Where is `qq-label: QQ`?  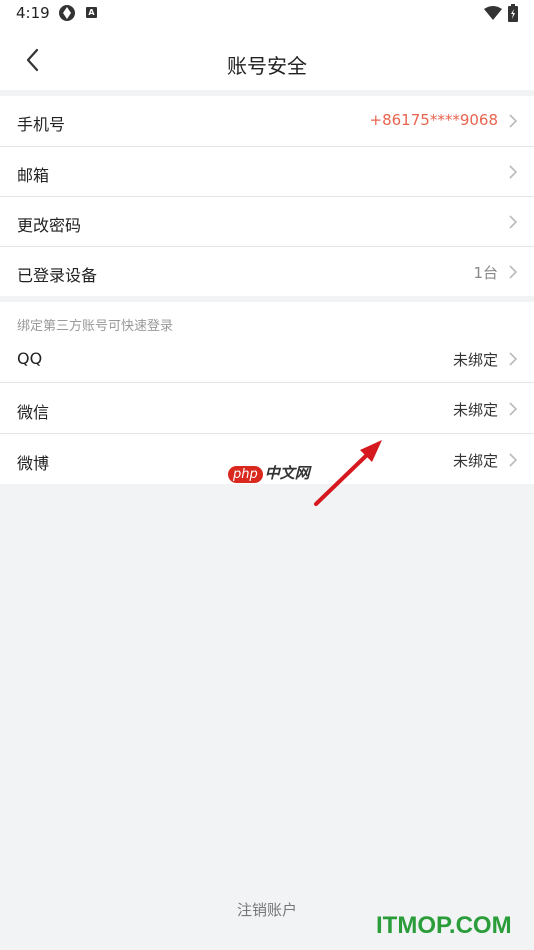 qq-label: QQ is located at coordinates (30, 358).